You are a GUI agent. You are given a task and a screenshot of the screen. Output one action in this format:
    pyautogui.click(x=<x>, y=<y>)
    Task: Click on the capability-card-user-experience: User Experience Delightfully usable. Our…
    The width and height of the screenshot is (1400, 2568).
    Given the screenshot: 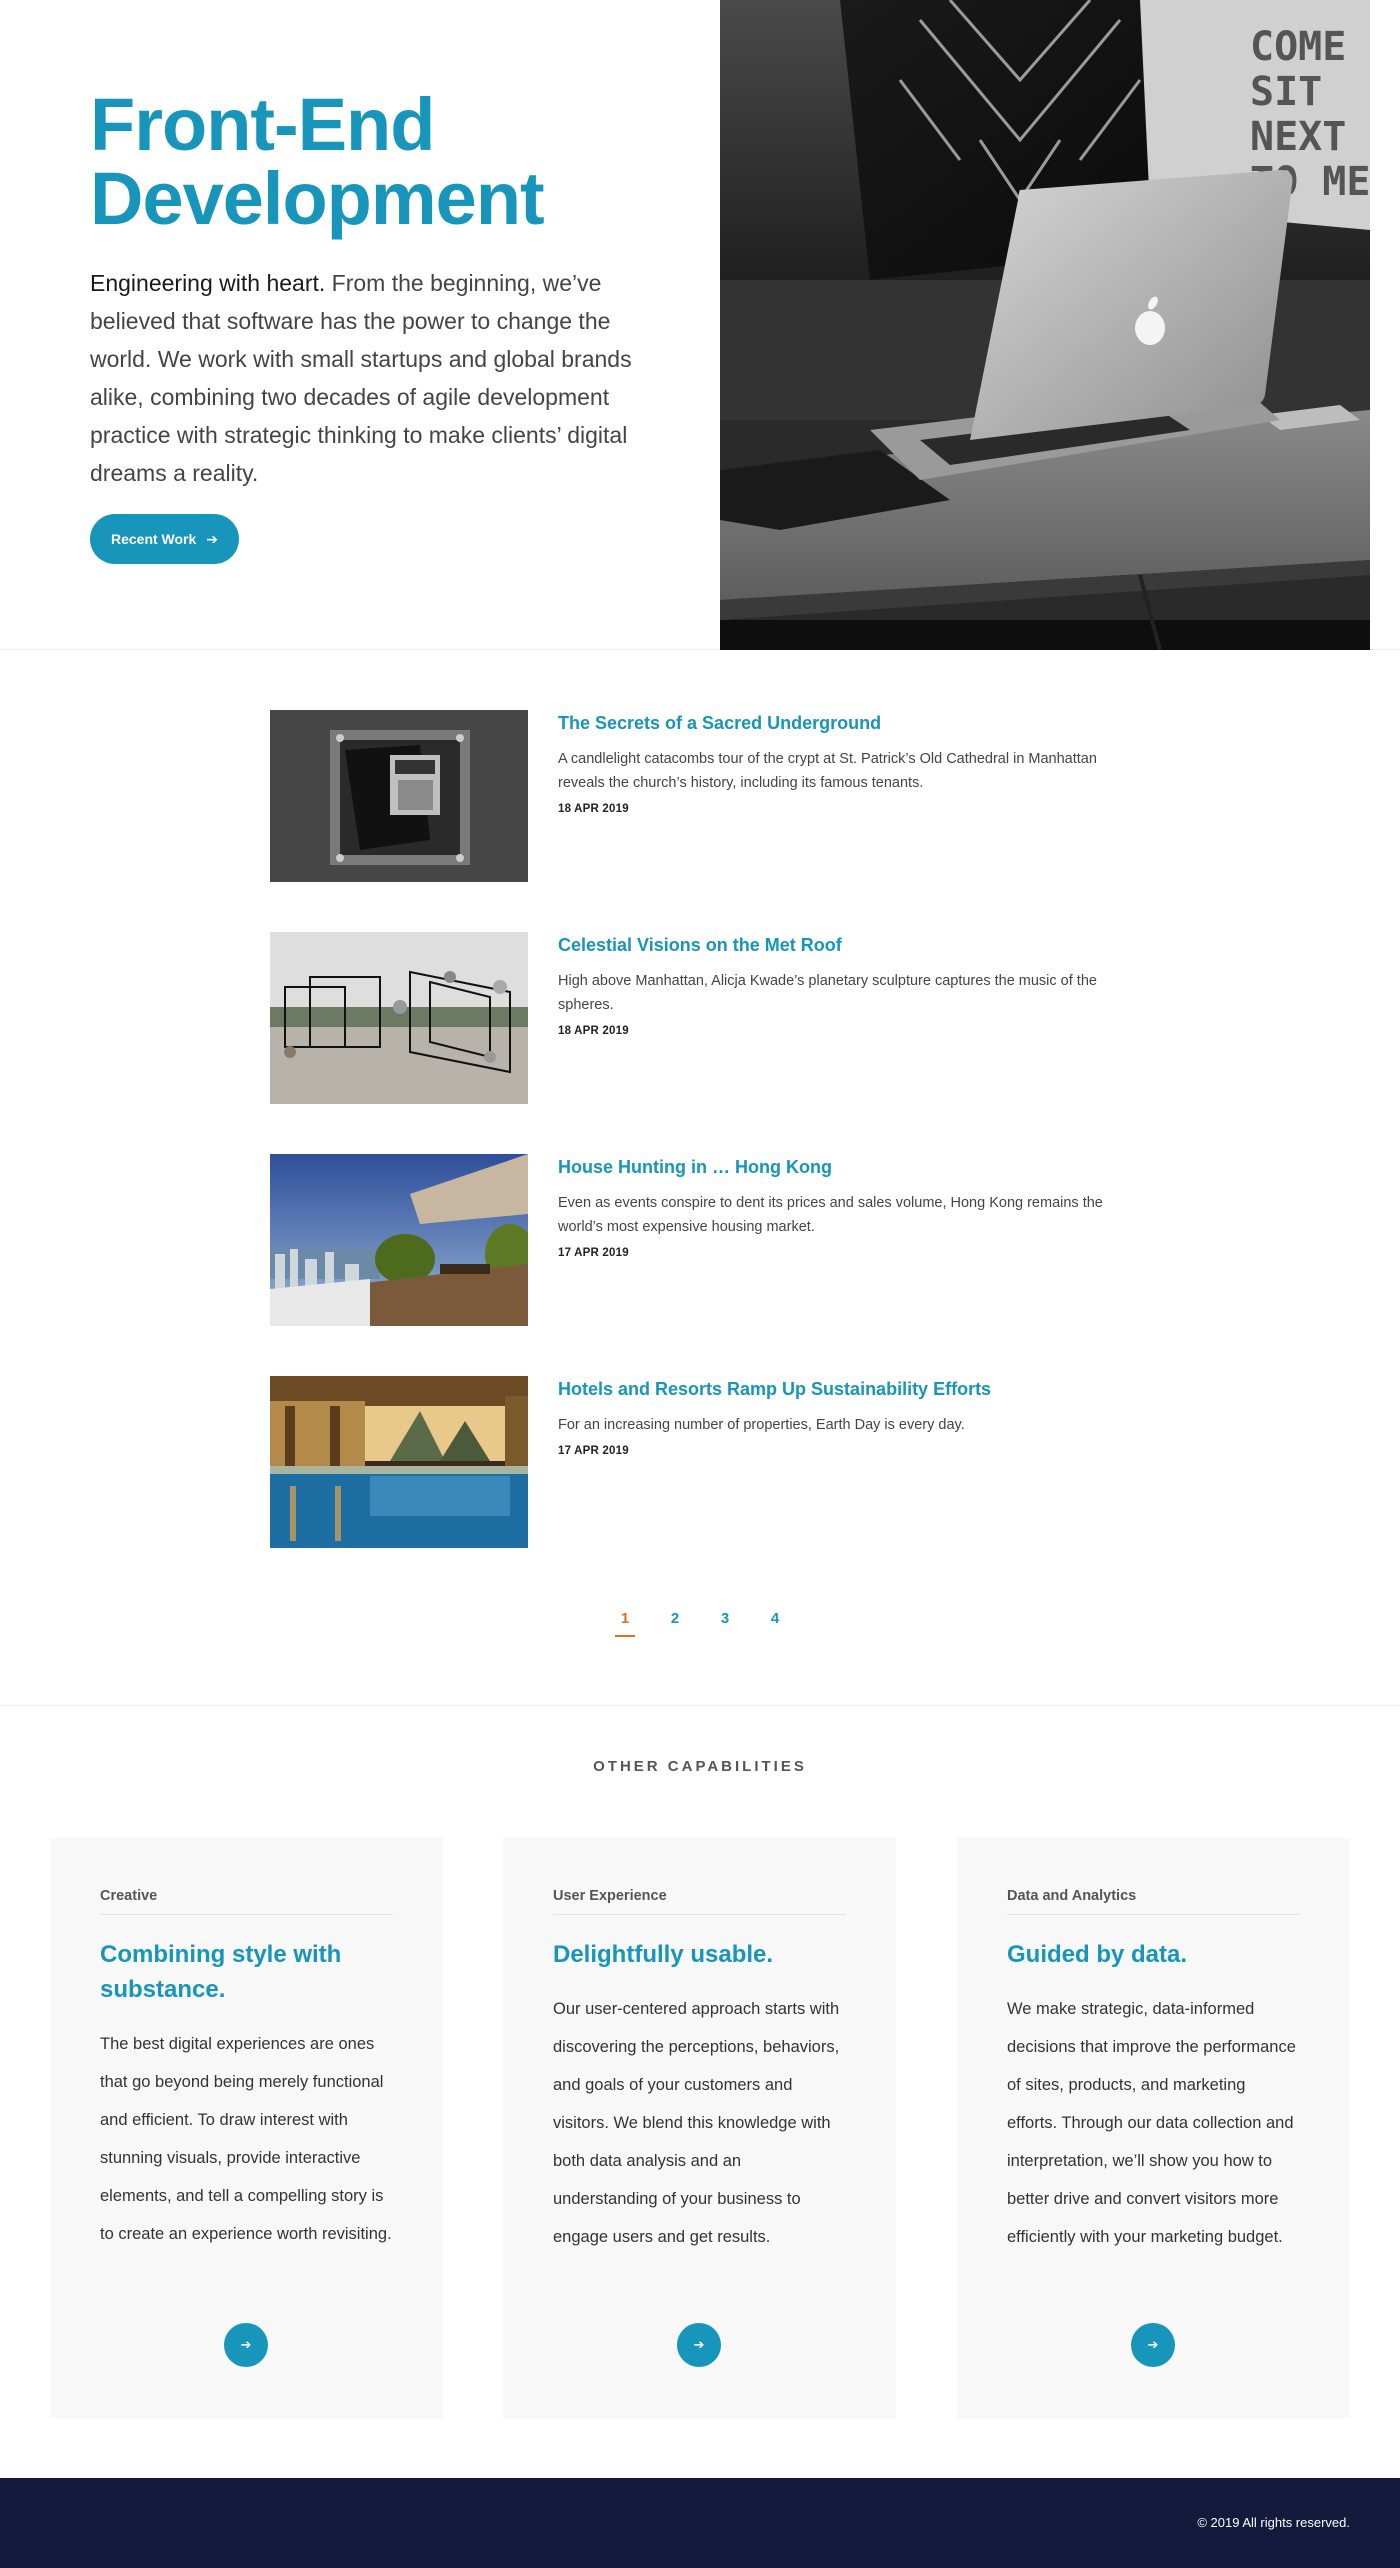 What is the action you would take?
    pyautogui.click(x=699, y=2128)
    